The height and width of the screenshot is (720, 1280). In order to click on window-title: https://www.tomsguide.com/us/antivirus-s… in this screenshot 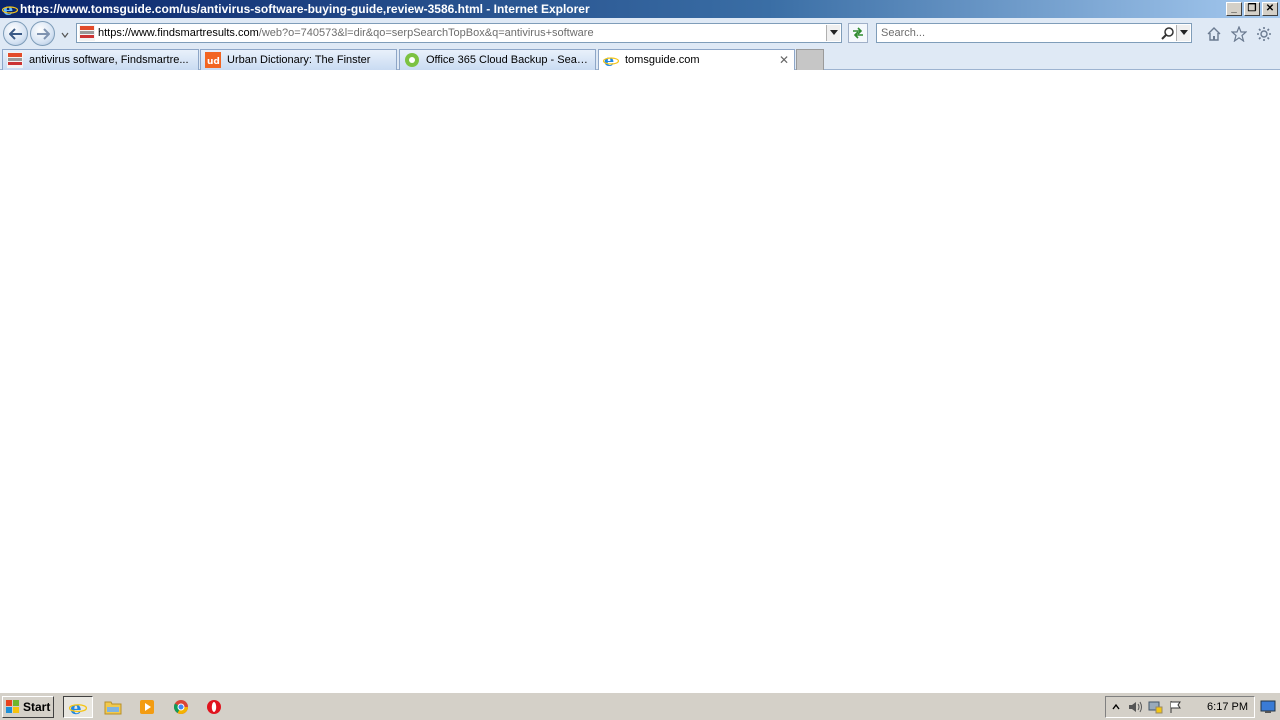, I will do `click(305, 9)`.